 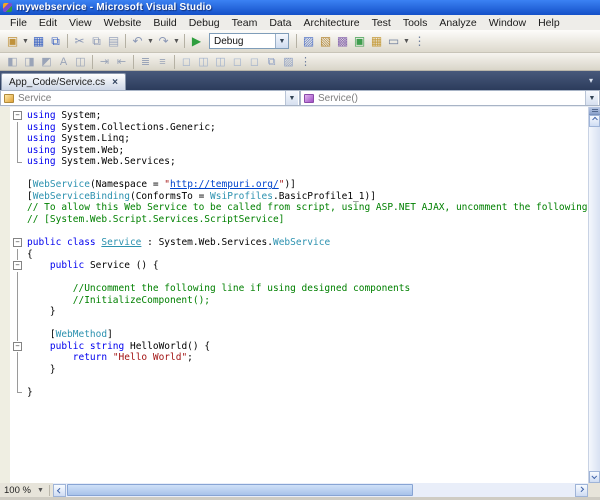 I want to click on menu-view: View, so click(x=80, y=23).